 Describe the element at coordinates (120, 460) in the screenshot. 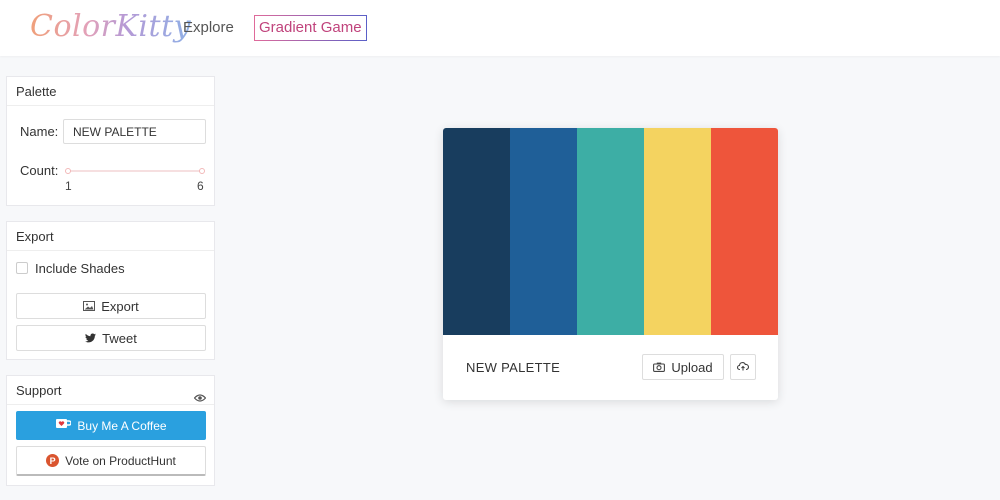

I see `producthunt-label: Vote on ProductHunt` at that location.